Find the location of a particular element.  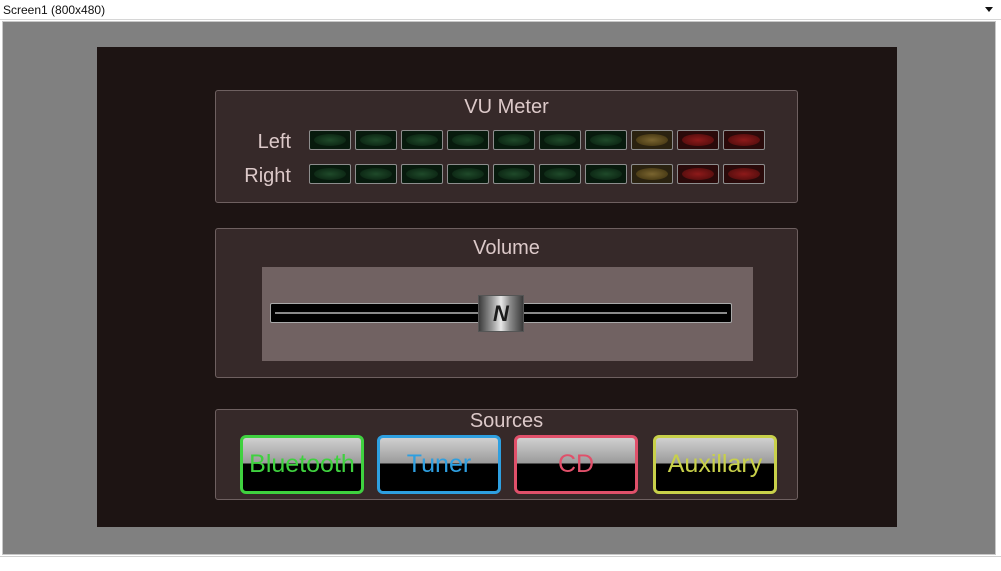

vu-right-label: Right is located at coordinates (267, 176).